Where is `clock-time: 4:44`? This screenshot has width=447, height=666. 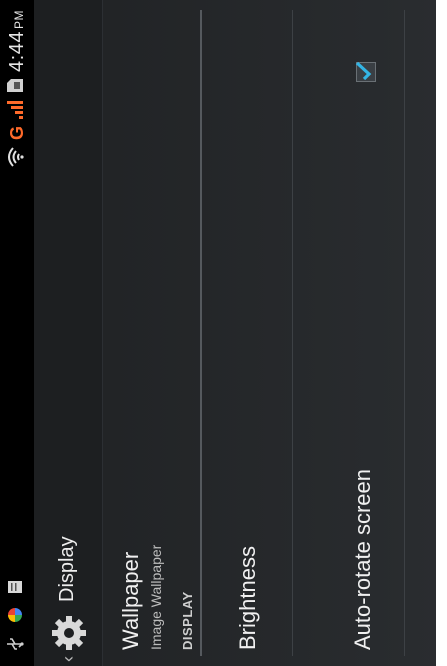
clock-time: 4:44 is located at coordinates (16, 51).